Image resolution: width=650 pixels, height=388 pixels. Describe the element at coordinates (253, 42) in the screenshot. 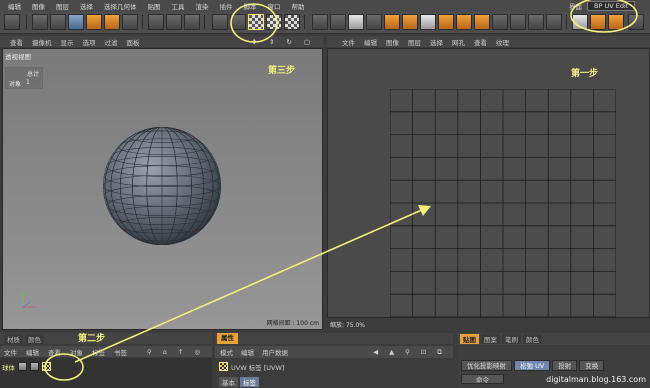

I see `move-view-icon: ✥` at that location.